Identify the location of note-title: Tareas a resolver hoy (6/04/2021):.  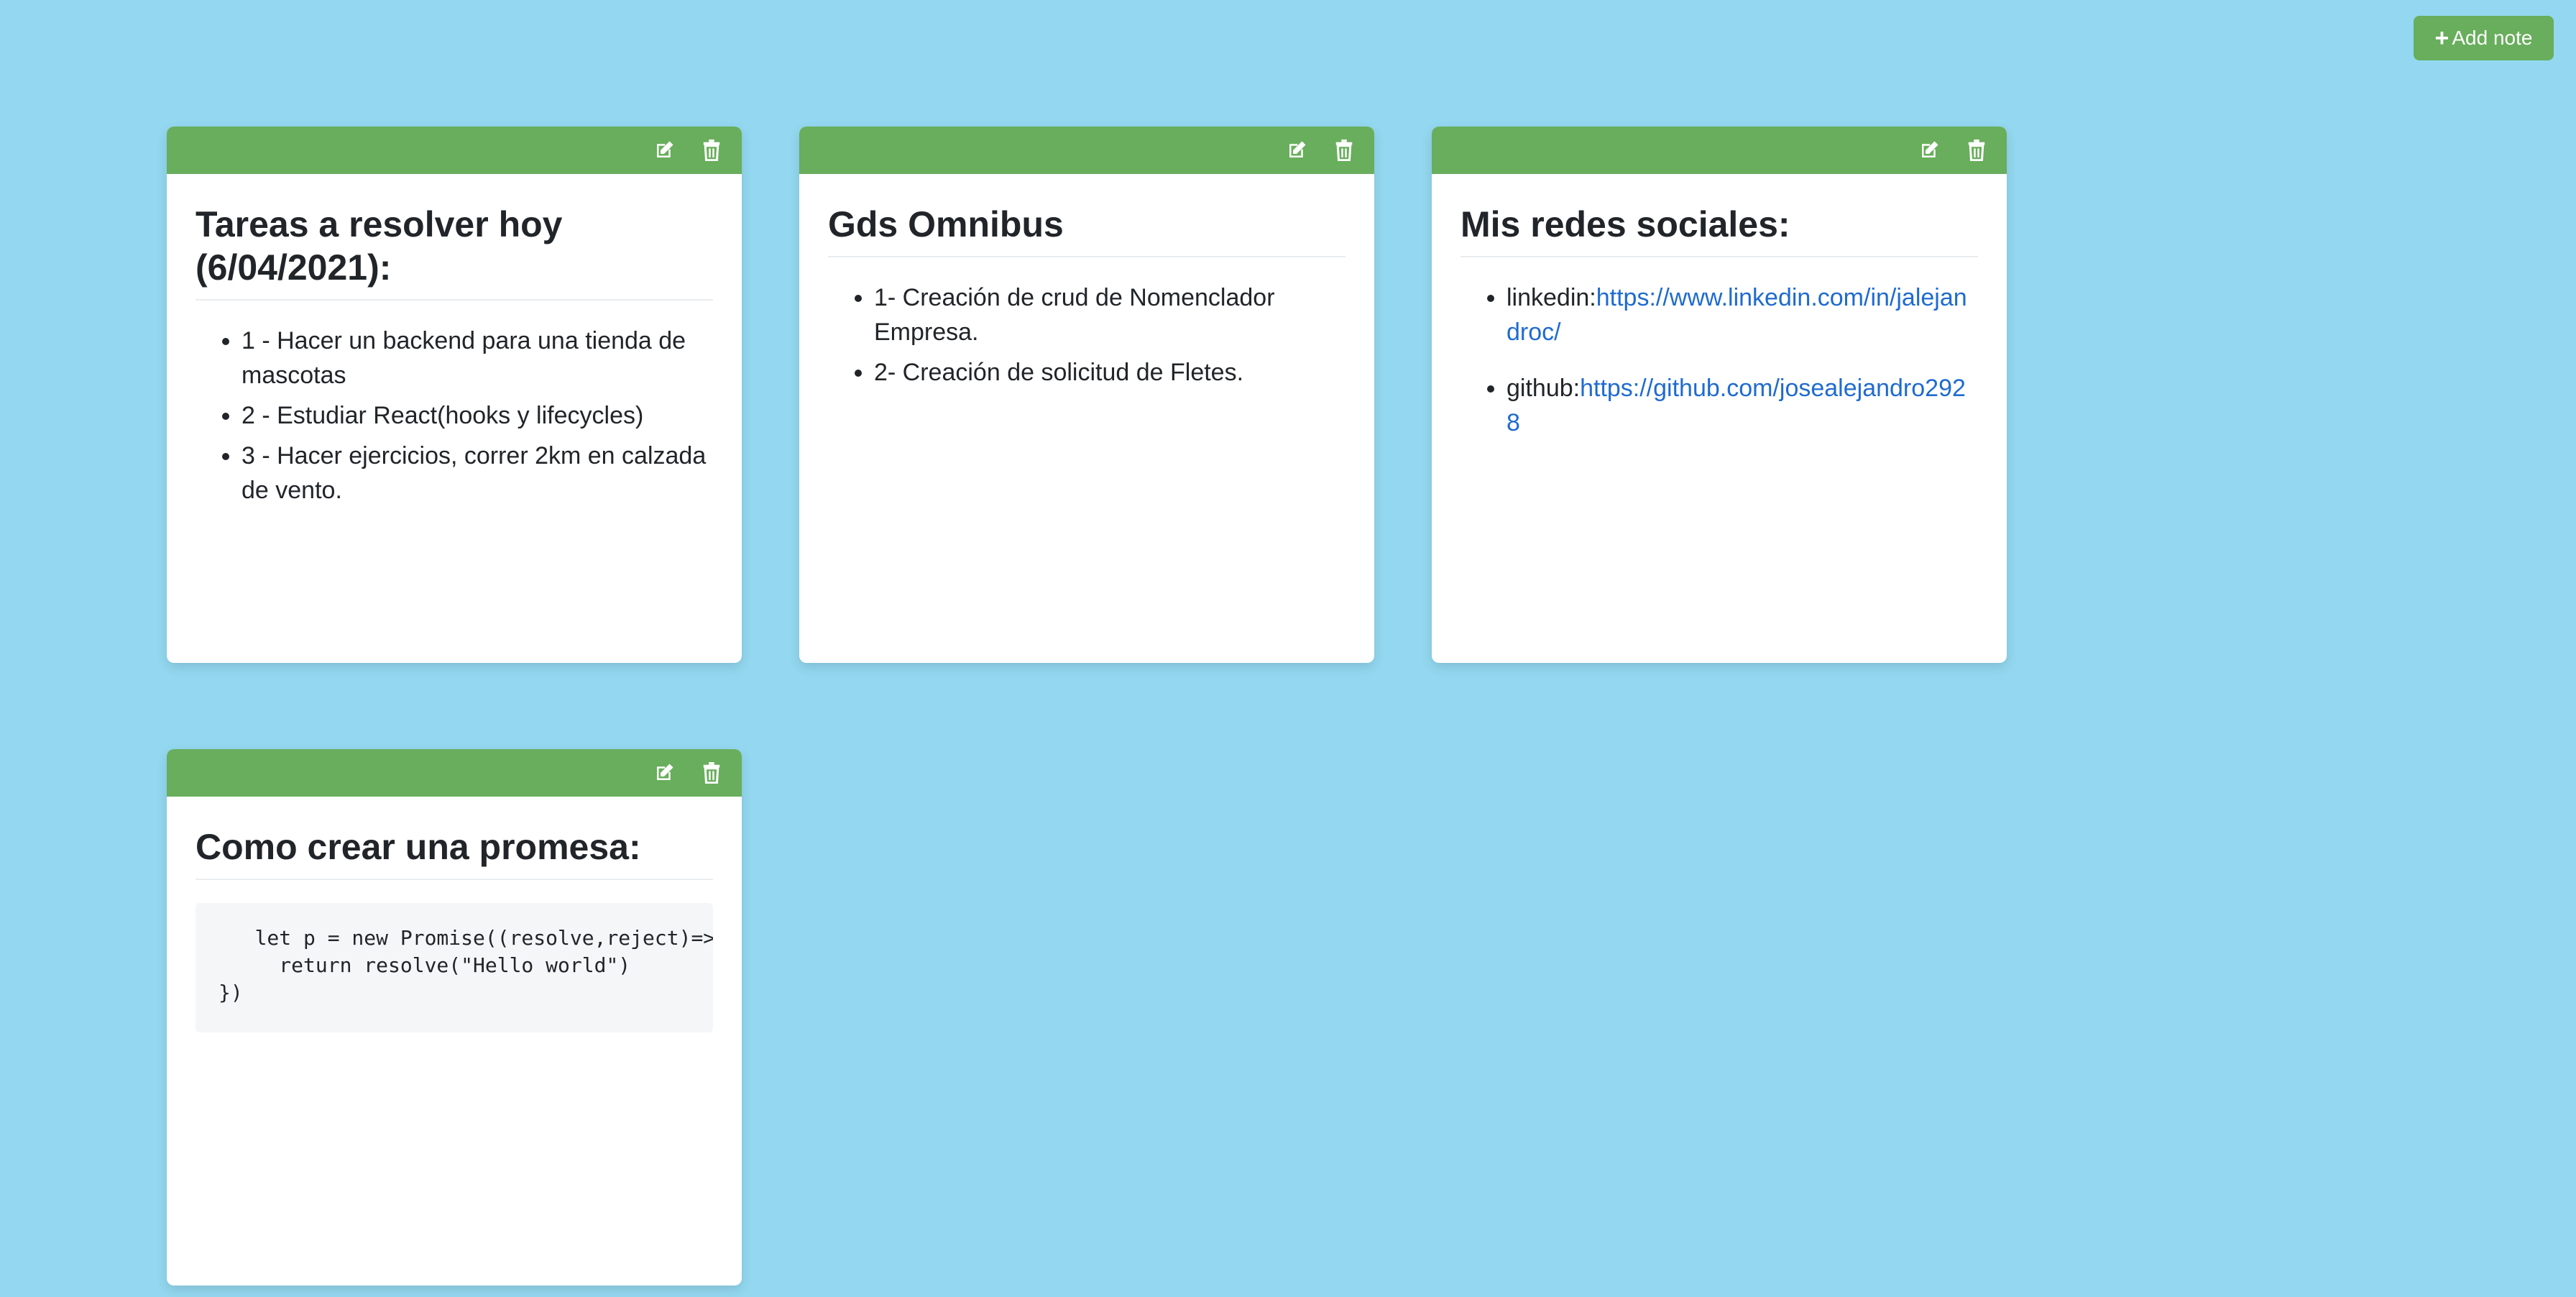
(454, 252).